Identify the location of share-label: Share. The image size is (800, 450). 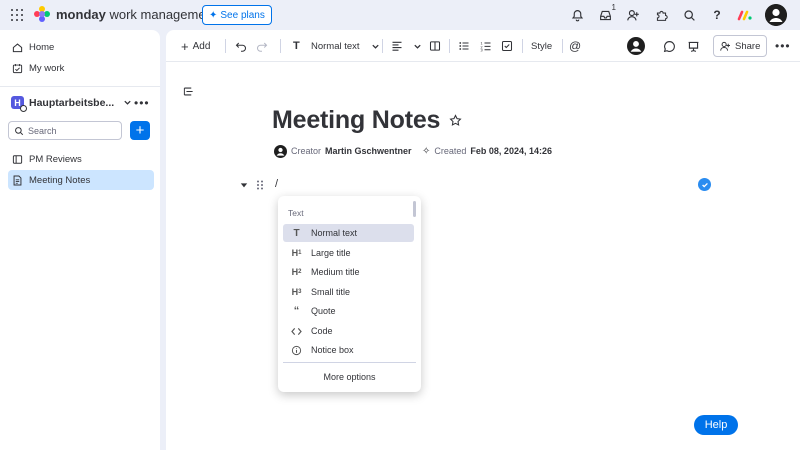
(748, 46).